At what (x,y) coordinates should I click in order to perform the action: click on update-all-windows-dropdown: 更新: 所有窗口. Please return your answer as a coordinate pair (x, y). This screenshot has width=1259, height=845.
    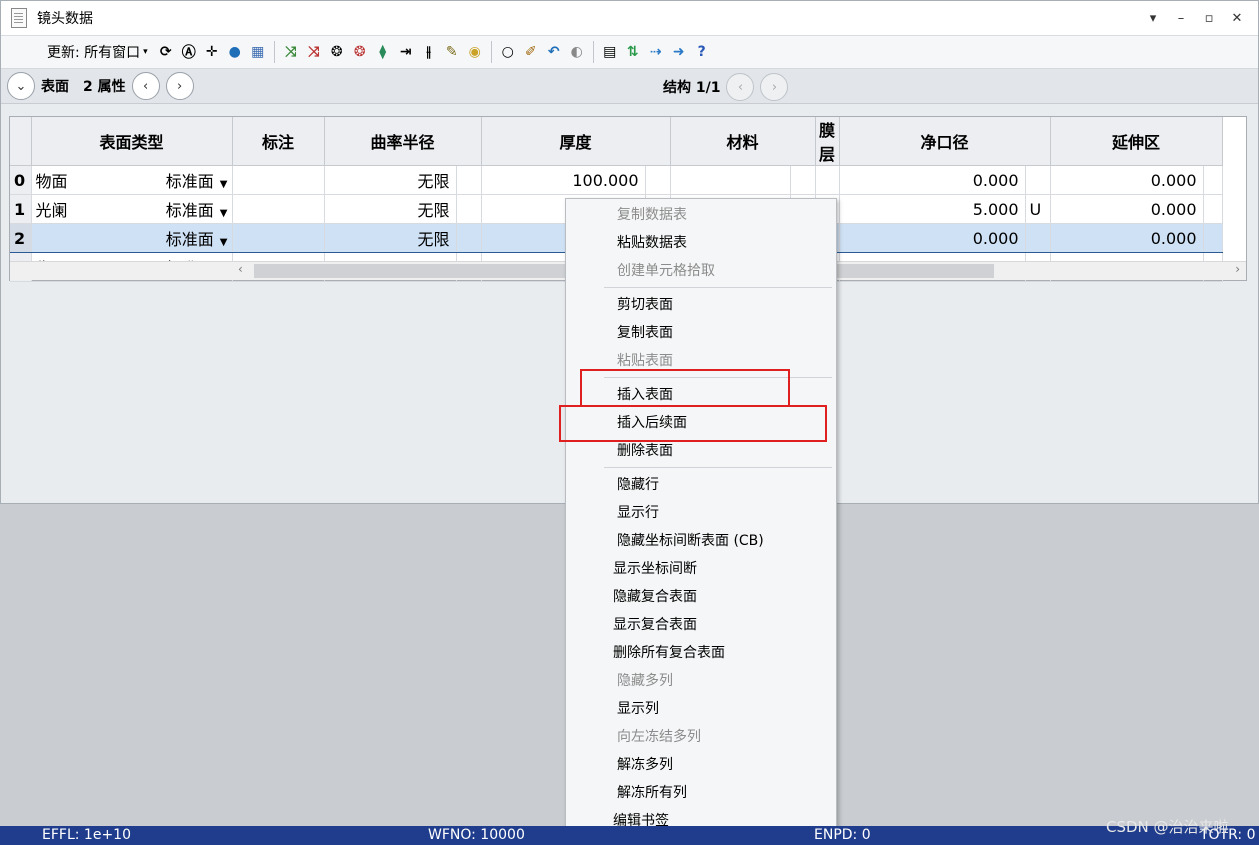
    Looking at the image, I should click on (93, 52).